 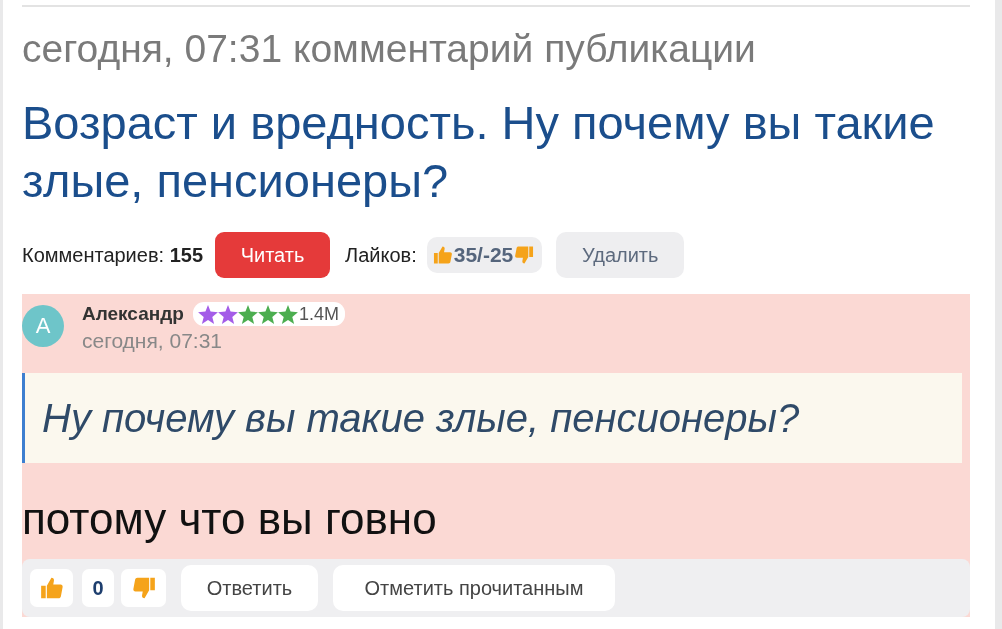 What do you see at coordinates (249, 588) in the screenshot?
I see `reply-button: Ответить` at bounding box center [249, 588].